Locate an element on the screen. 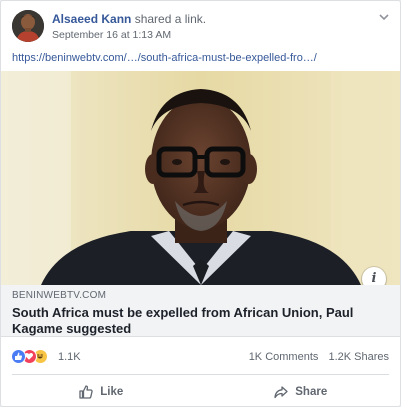  share-button-label: Share is located at coordinates (311, 392).